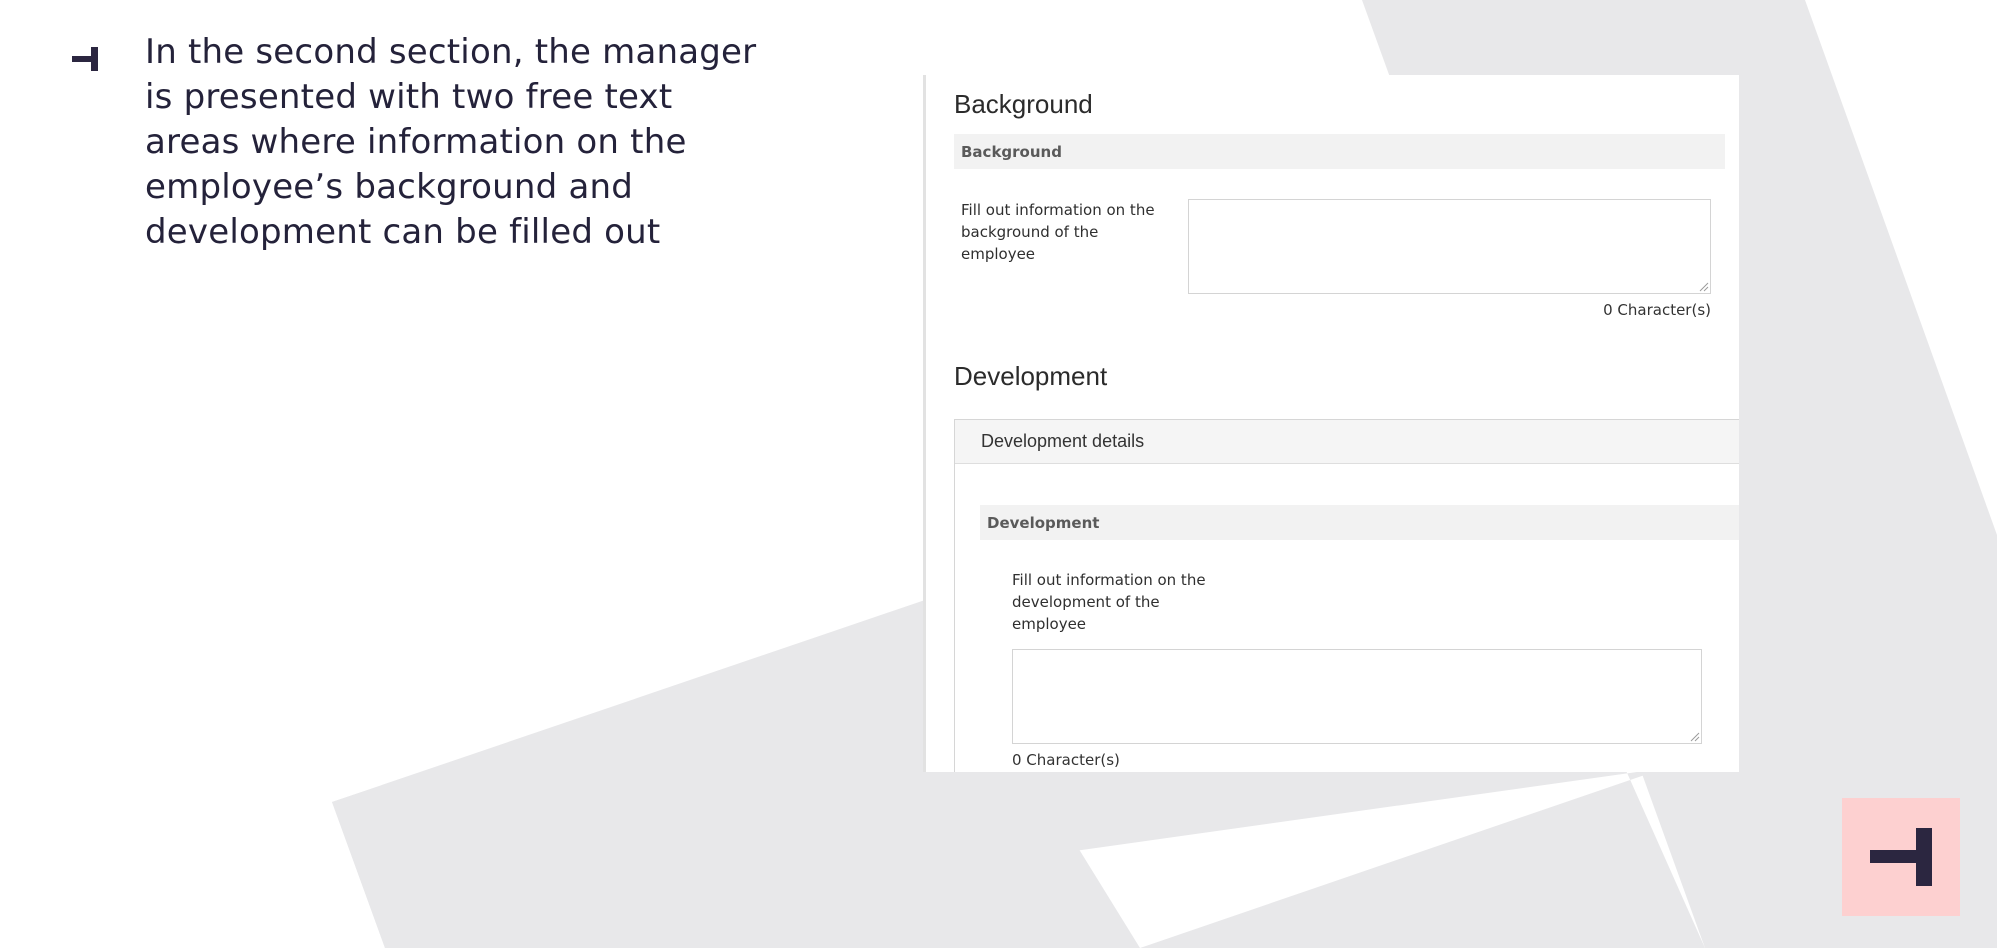 This screenshot has width=1997, height=948. I want to click on brand-logo, so click(1901, 857).